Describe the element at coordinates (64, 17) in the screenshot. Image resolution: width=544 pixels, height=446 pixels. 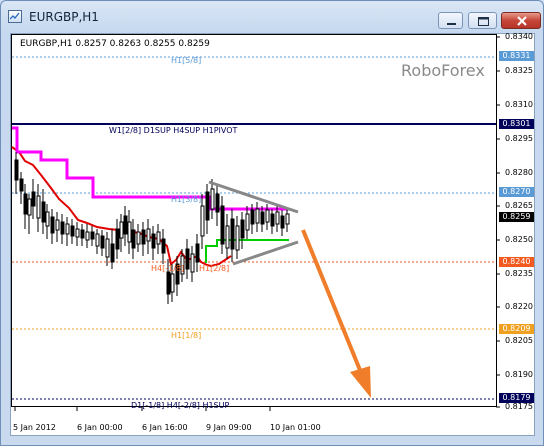
I see `window-title: EURGBP,H1` at that location.